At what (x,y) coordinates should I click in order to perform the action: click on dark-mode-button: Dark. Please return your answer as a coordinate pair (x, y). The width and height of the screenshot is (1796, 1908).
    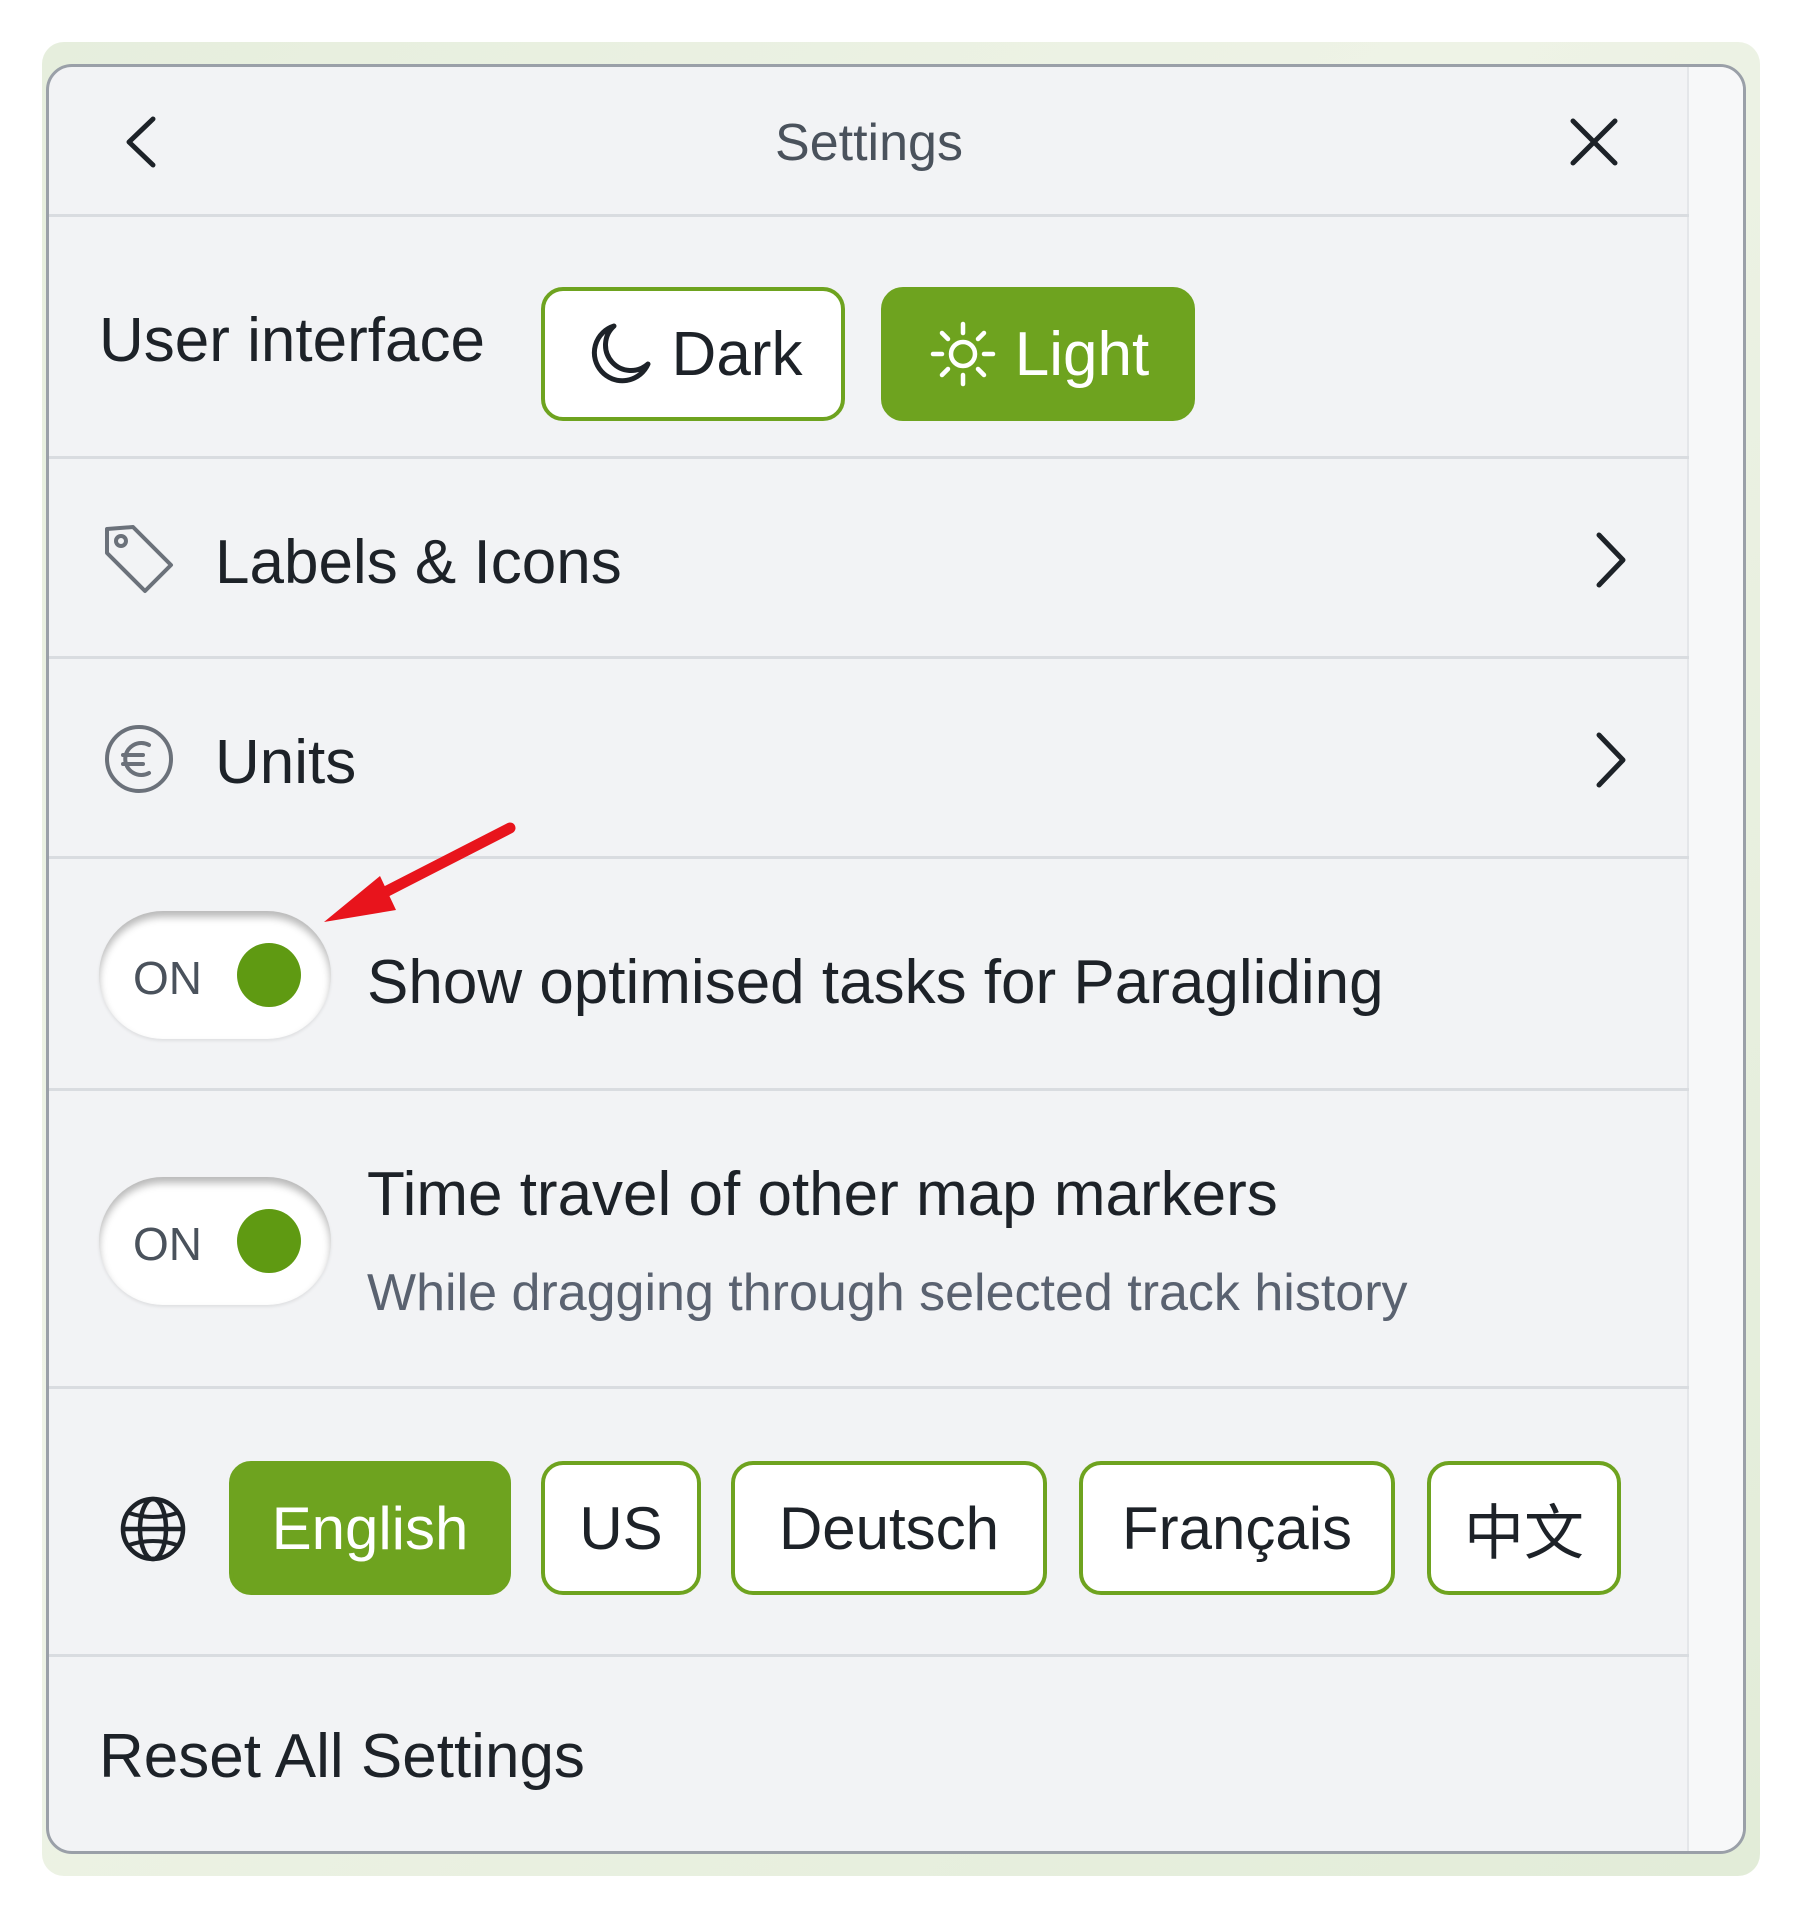
    Looking at the image, I should click on (693, 354).